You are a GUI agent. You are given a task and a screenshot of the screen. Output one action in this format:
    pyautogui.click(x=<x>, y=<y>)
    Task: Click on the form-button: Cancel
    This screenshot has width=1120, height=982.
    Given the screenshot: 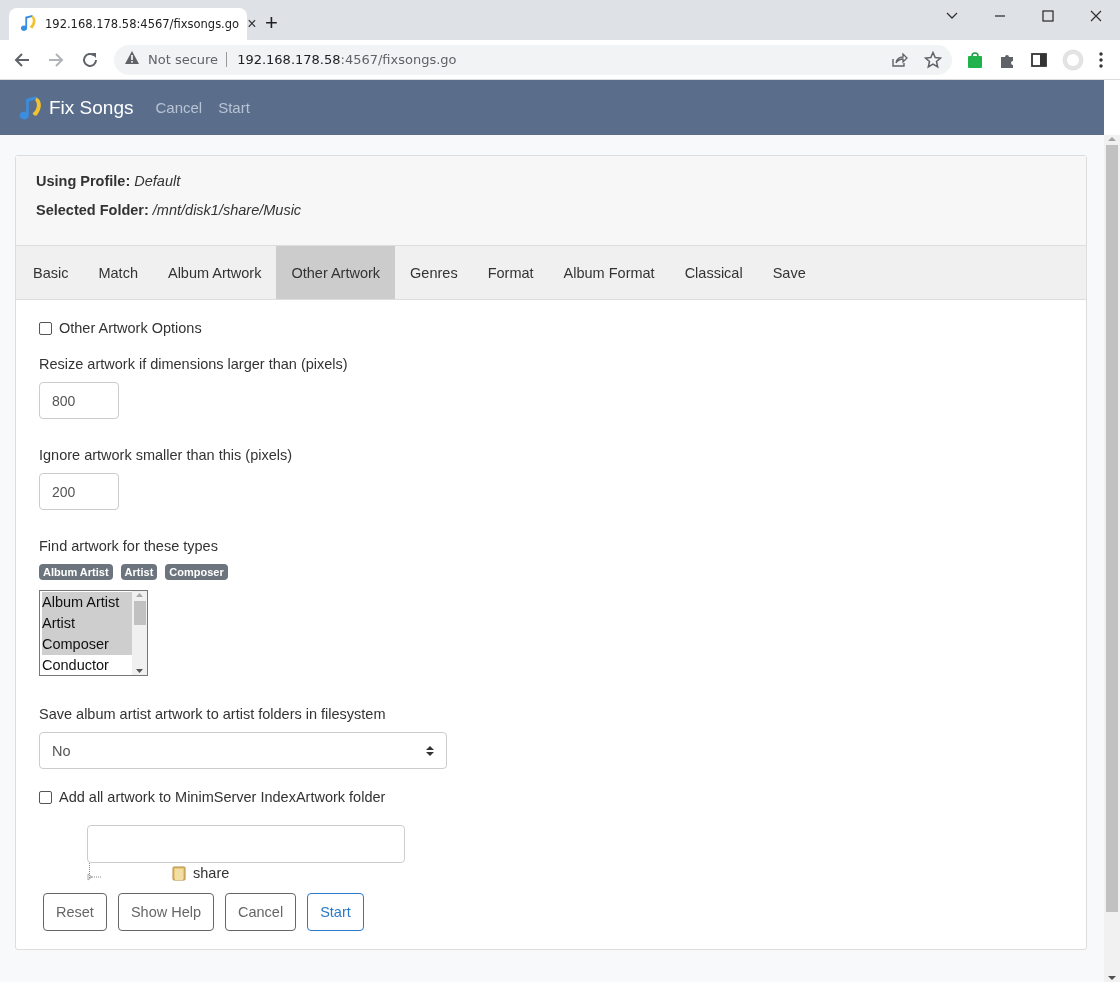 What is the action you would take?
    pyautogui.click(x=261, y=912)
    